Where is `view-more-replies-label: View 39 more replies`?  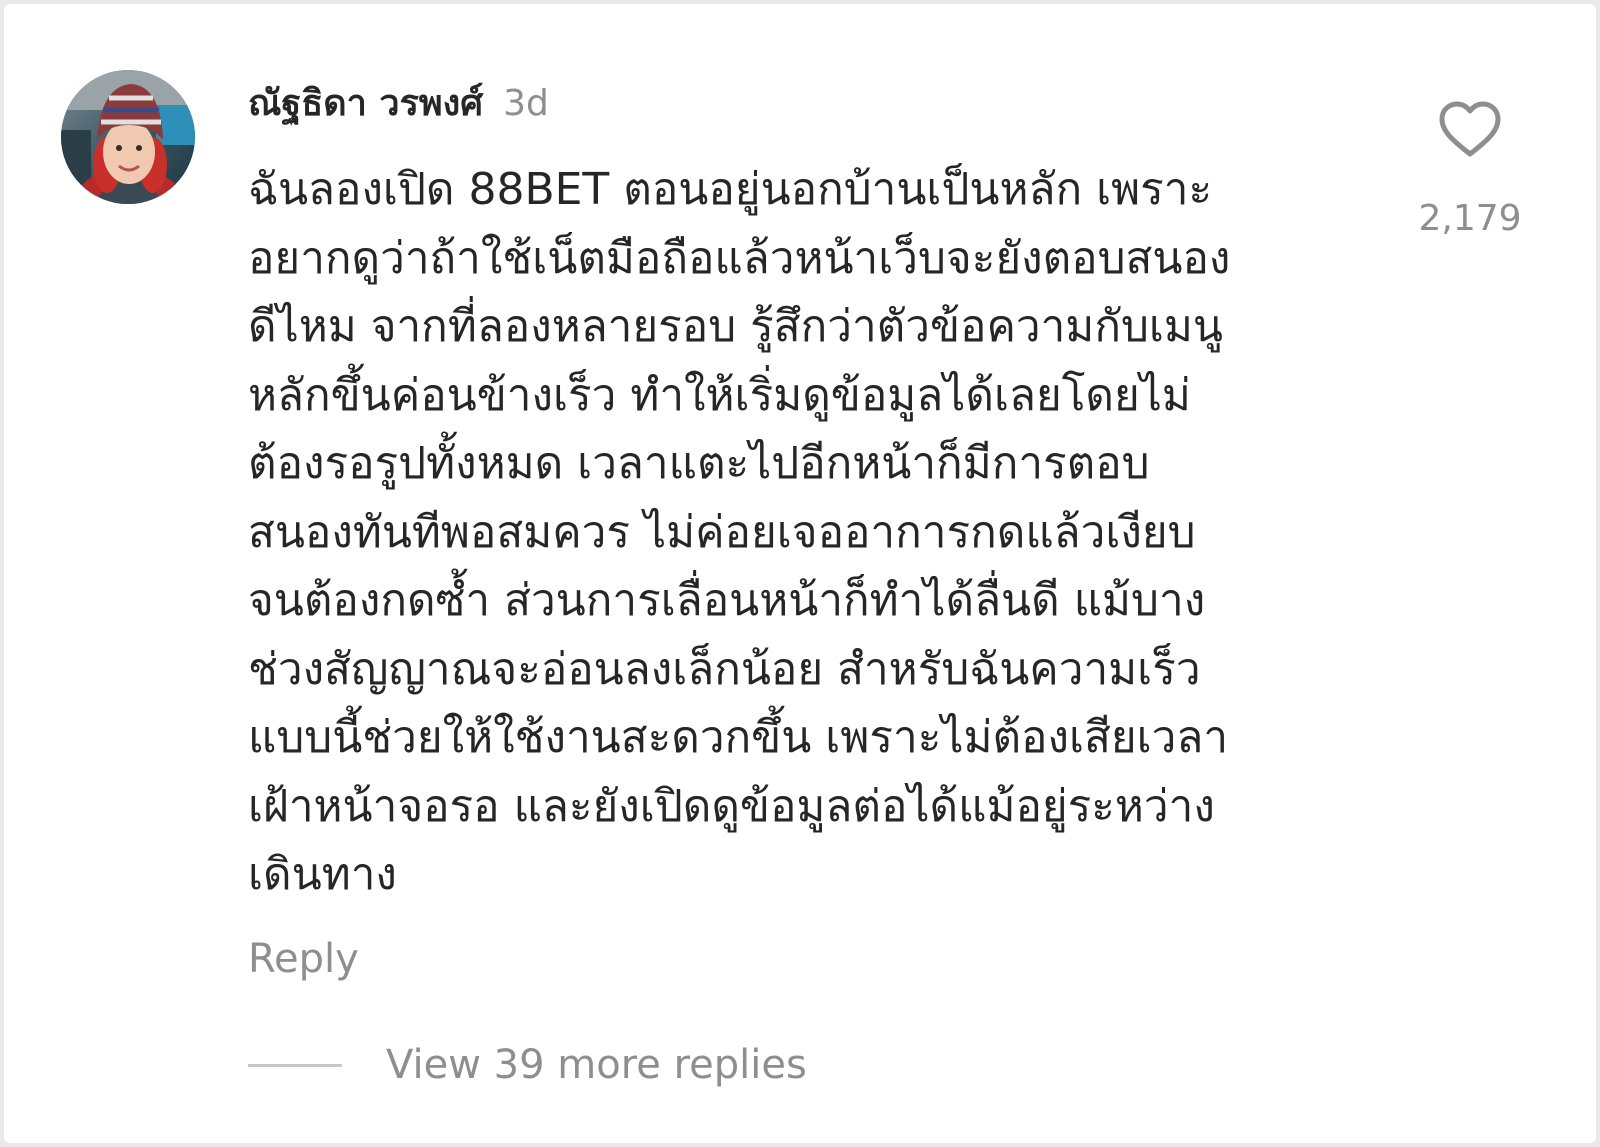
view-more-replies-label: View 39 more replies is located at coordinates (596, 1065).